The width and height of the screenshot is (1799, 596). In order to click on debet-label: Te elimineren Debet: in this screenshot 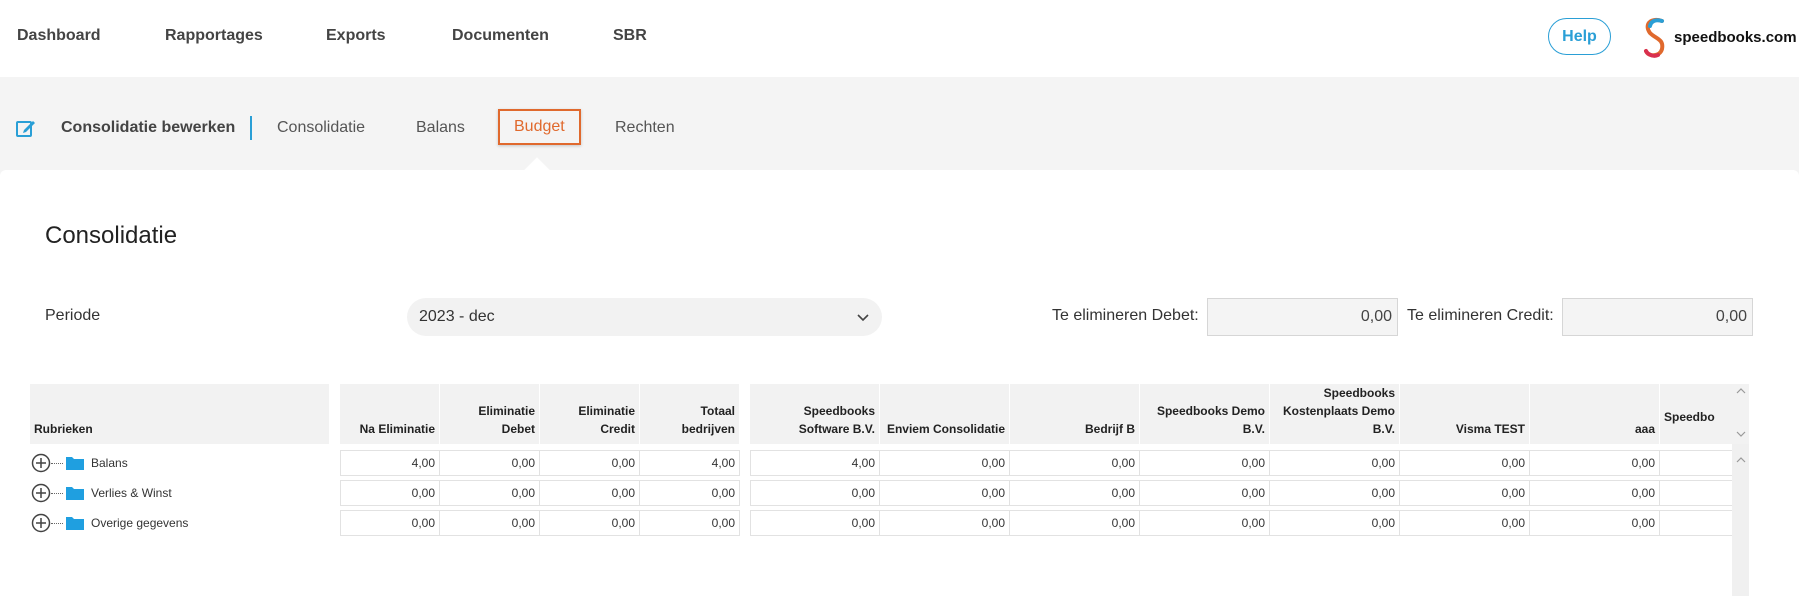, I will do `click(1125, 315)`.